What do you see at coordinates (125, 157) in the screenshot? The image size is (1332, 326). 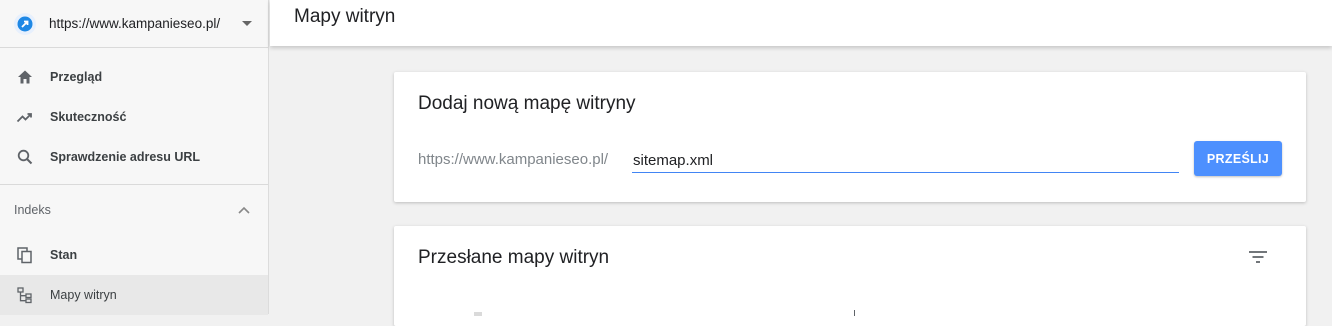 I see `nav-item-label: Sprawdzenie adresu URL` at bounding box center [125, 157].